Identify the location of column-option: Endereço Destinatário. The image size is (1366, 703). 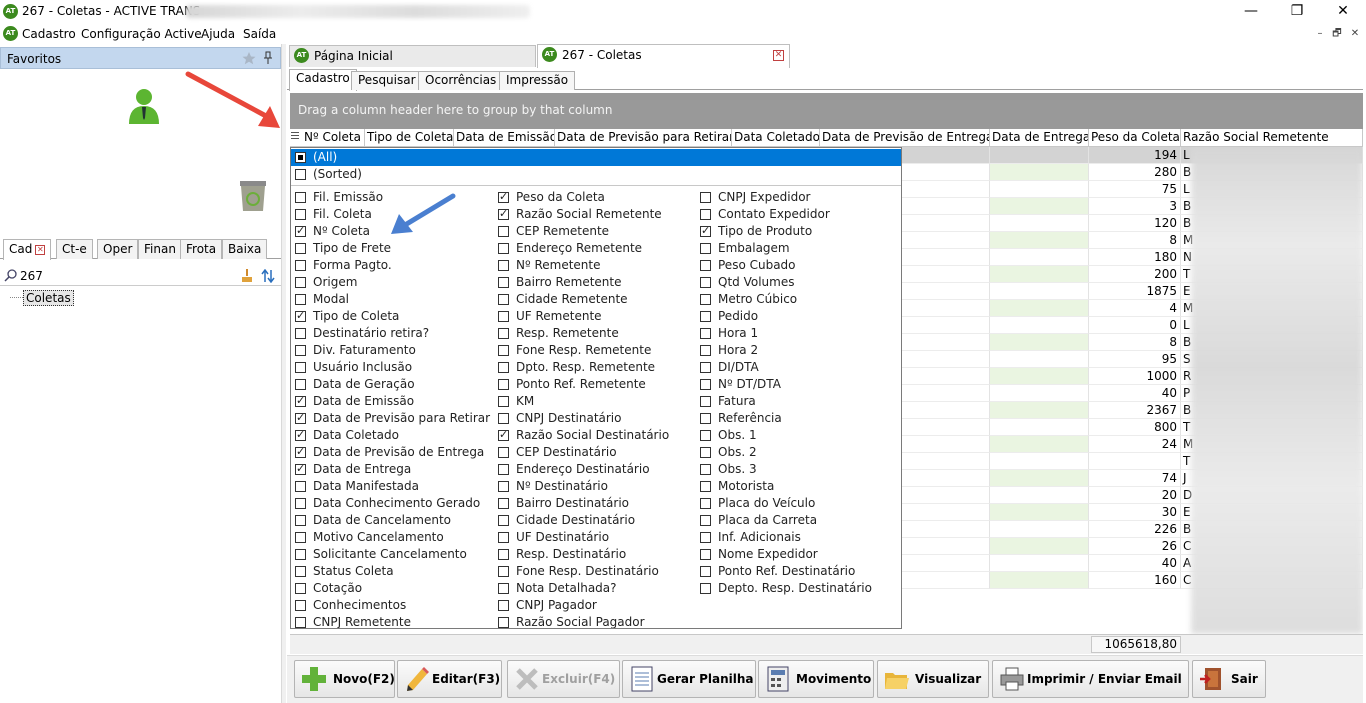
(598, 469).